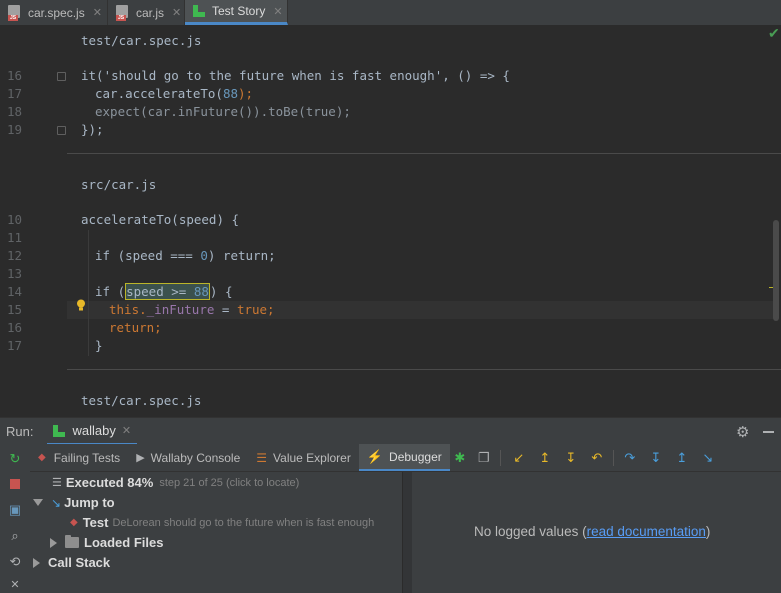 This screenshot has width=781, height=593. What do you see at coordinates (14, 291) in the screenshot?
I see `line-number: 14` at bounding box center [14, 291].